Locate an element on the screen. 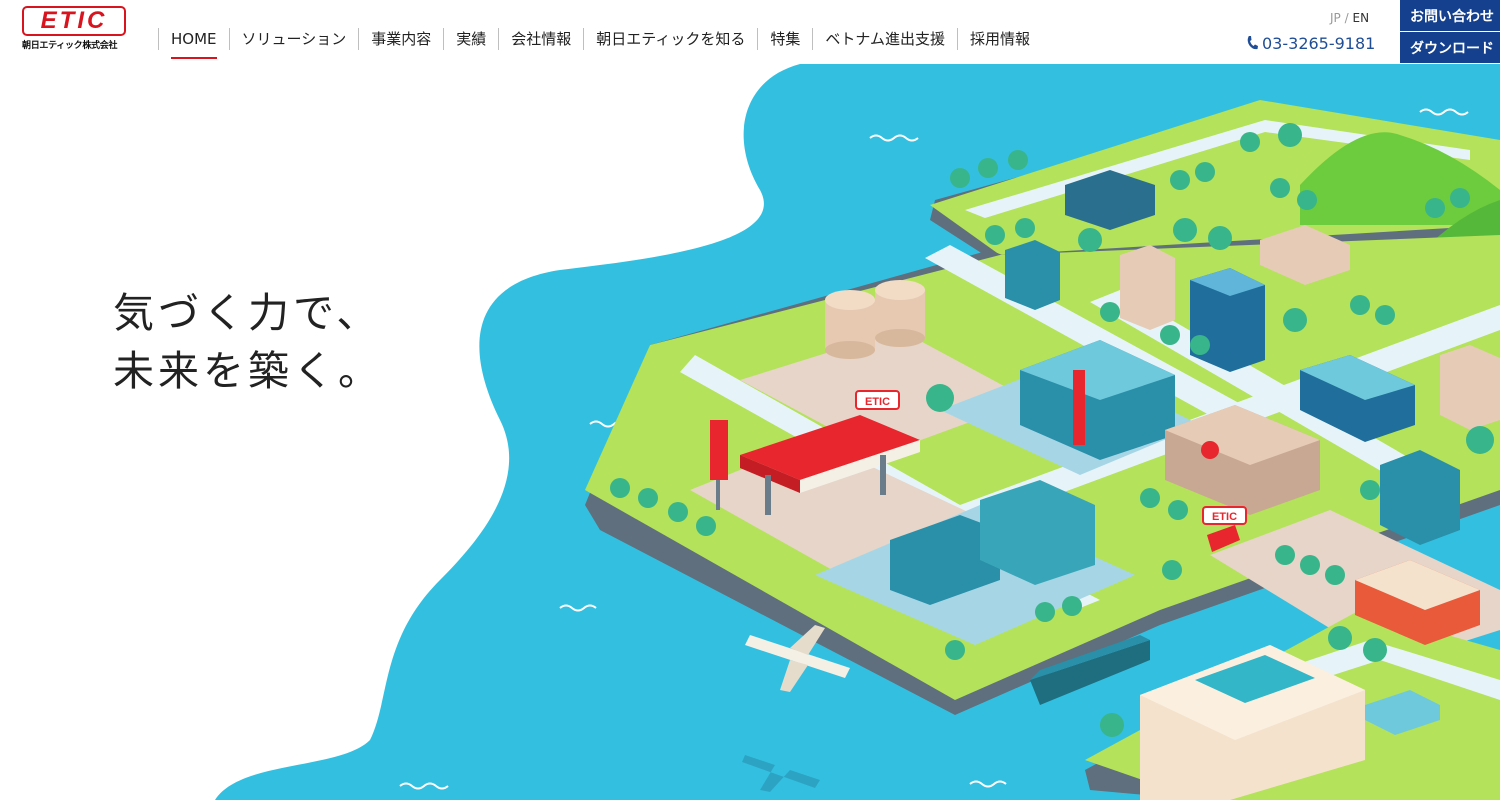  phone-icon is located at coordinates (1252, 43).